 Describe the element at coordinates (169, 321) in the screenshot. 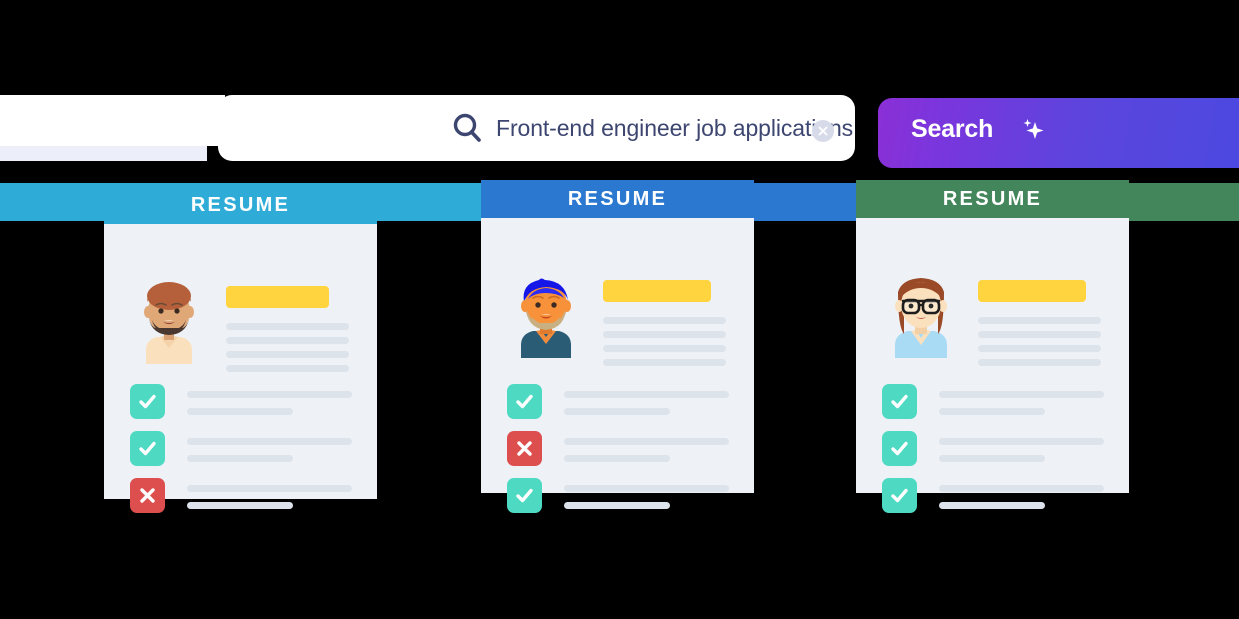

I see `bearded-man-avatar` at that location.